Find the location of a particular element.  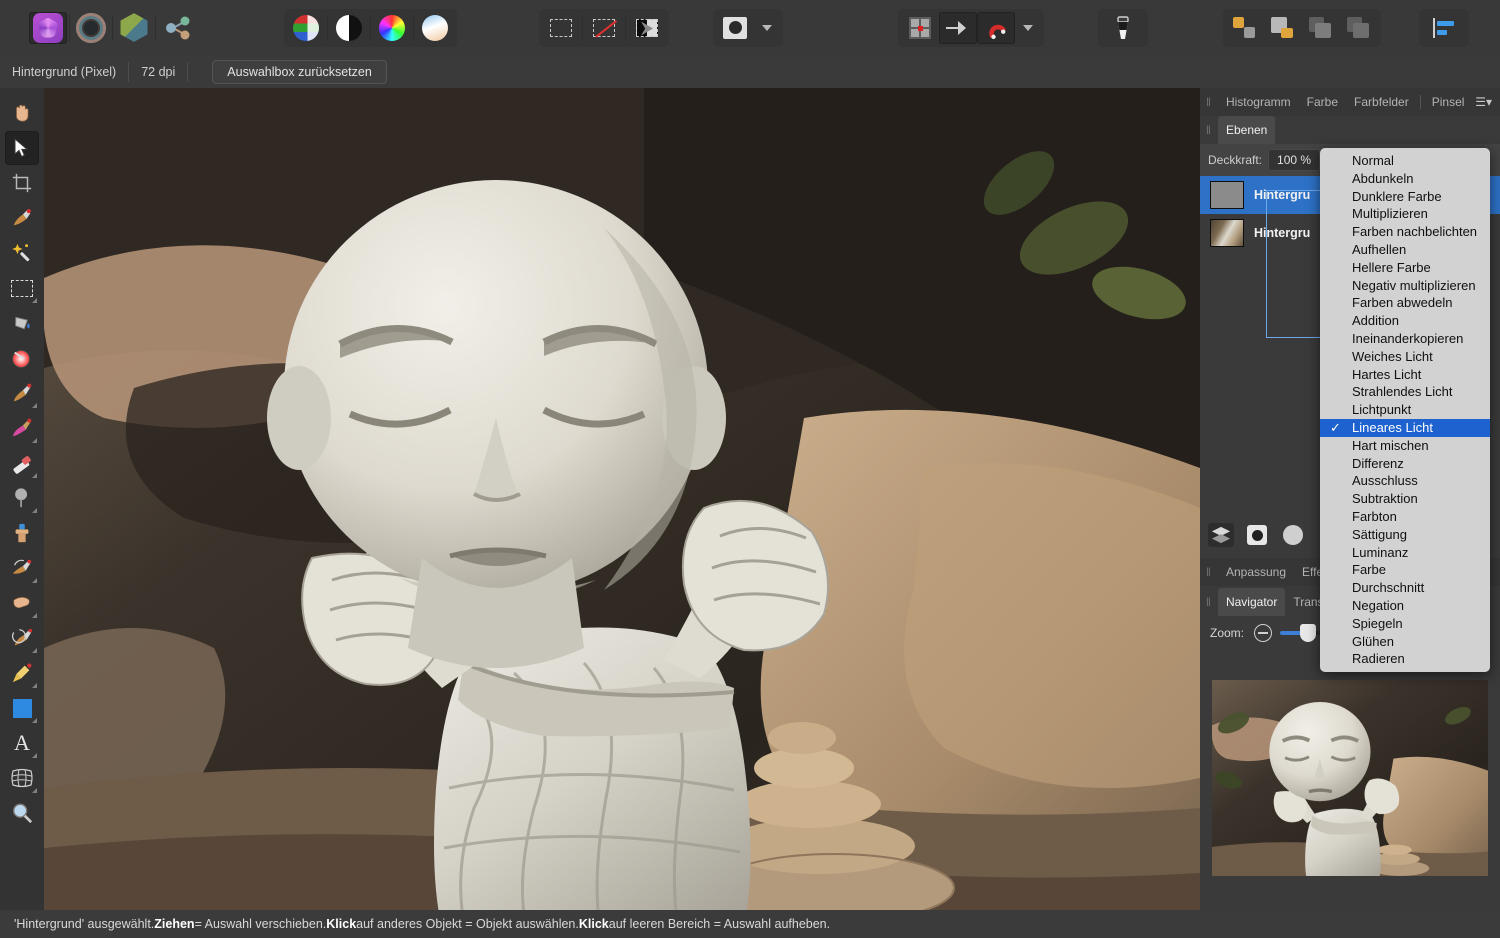

magnifier-icon is located at coordinates (23, 813).